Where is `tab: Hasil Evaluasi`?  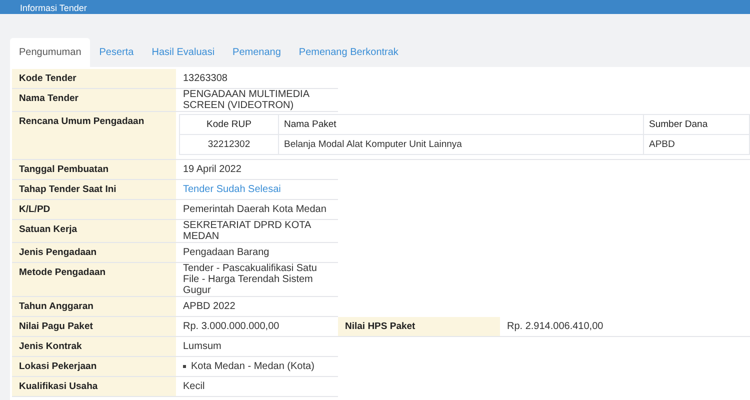 tab: Hasil Evaluasi is located at coordinates (183, 52).